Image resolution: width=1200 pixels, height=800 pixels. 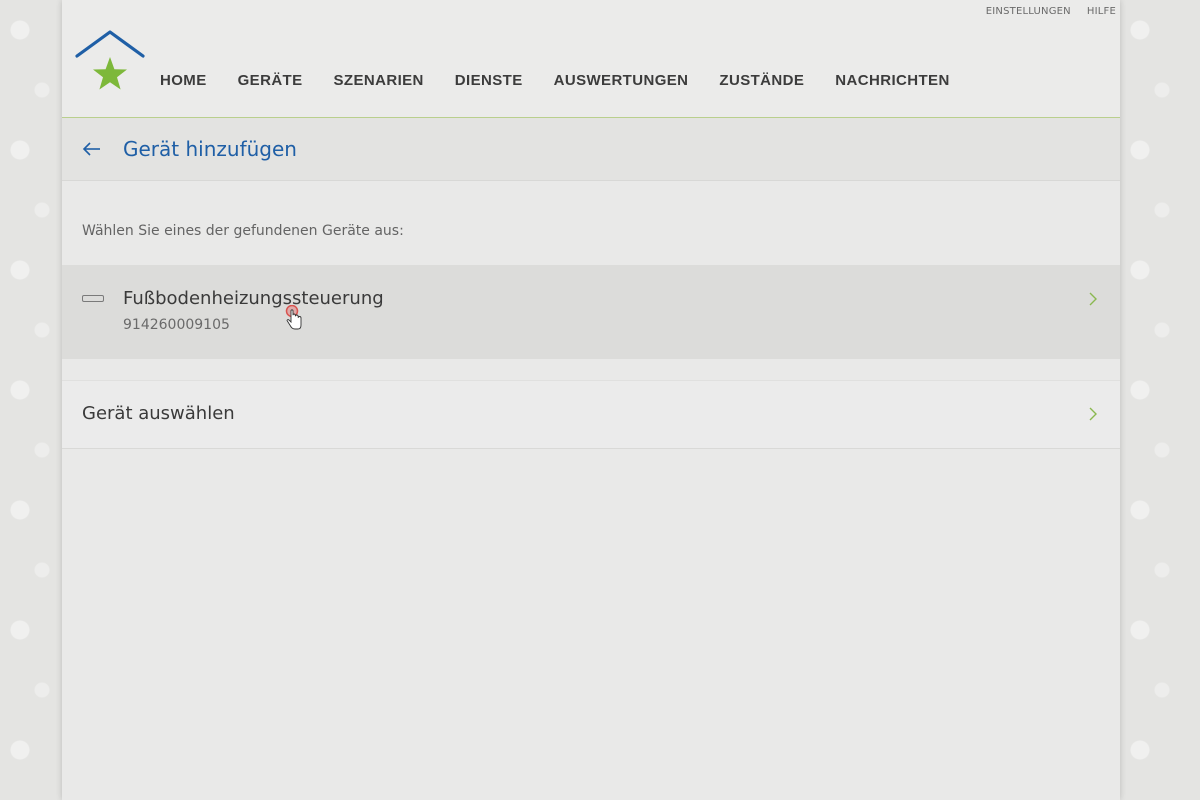 What do you see at coordinates (1028, 11) in the screenshot?
I see `settings-link: EINSTELLUNGEN` at bounding box center [1028, 11].